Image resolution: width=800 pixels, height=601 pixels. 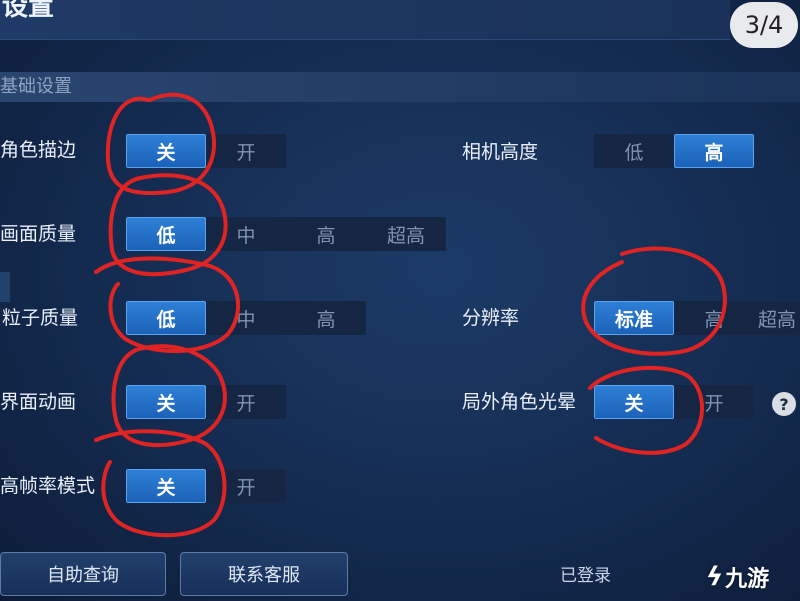 What do you see at coordinates (365, 20) in the screenshot?
I see `header-bar` at bounding box center [365, 20].